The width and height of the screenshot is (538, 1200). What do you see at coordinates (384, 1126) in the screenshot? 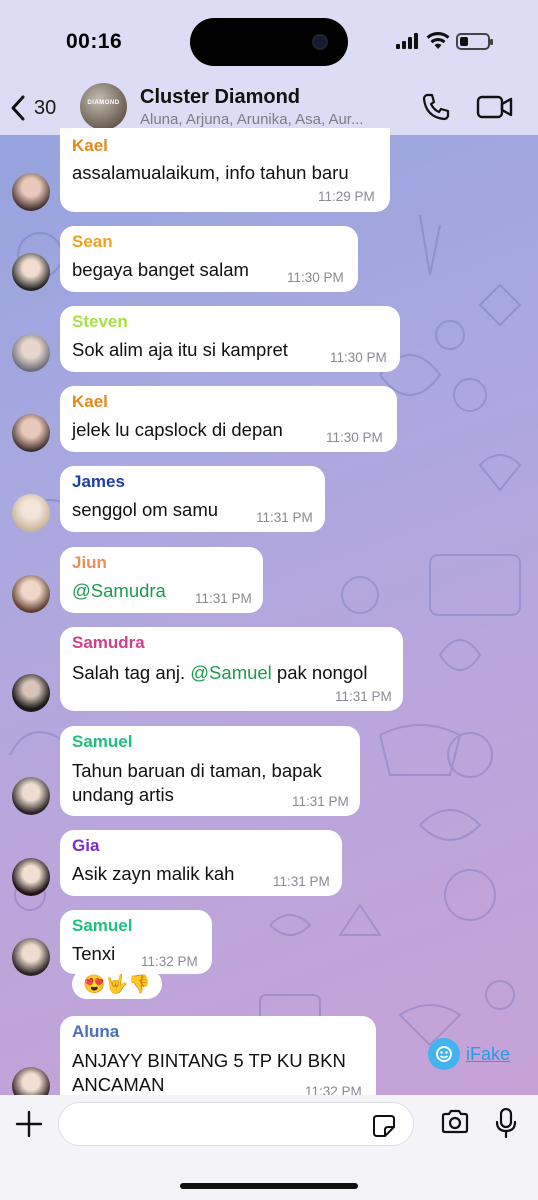
I see `sticker-icon` at bounding box center [384, 1126].